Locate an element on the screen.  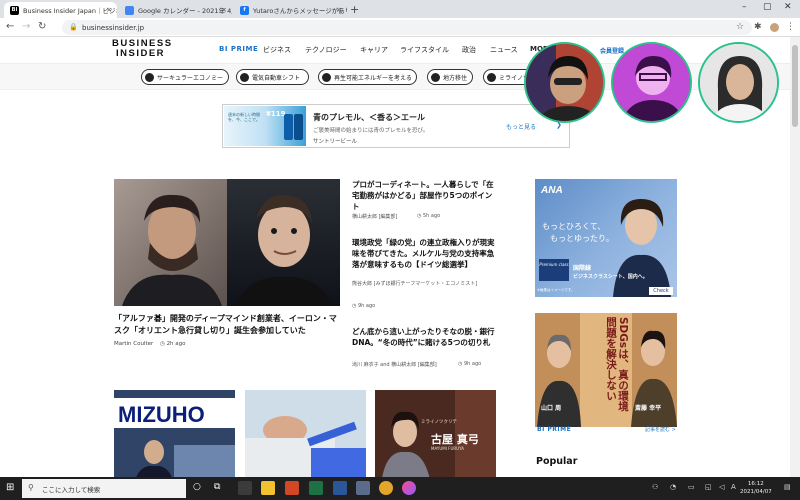
ad-image: 週末の新しい時間を、今、ここで。 ¥119 is located at coordinates (265, 126).